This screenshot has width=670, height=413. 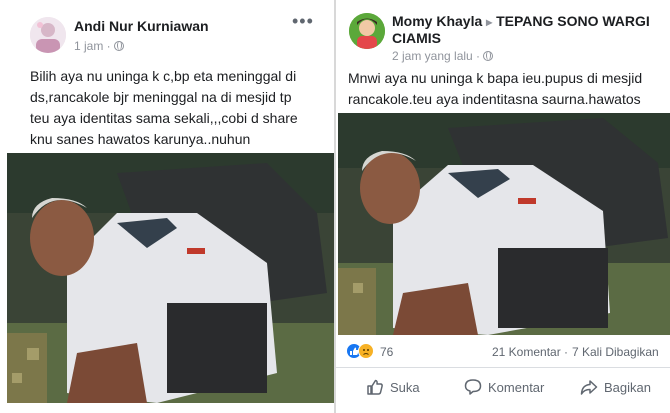 I want to click on like-icon, so click(x=375, y=387).